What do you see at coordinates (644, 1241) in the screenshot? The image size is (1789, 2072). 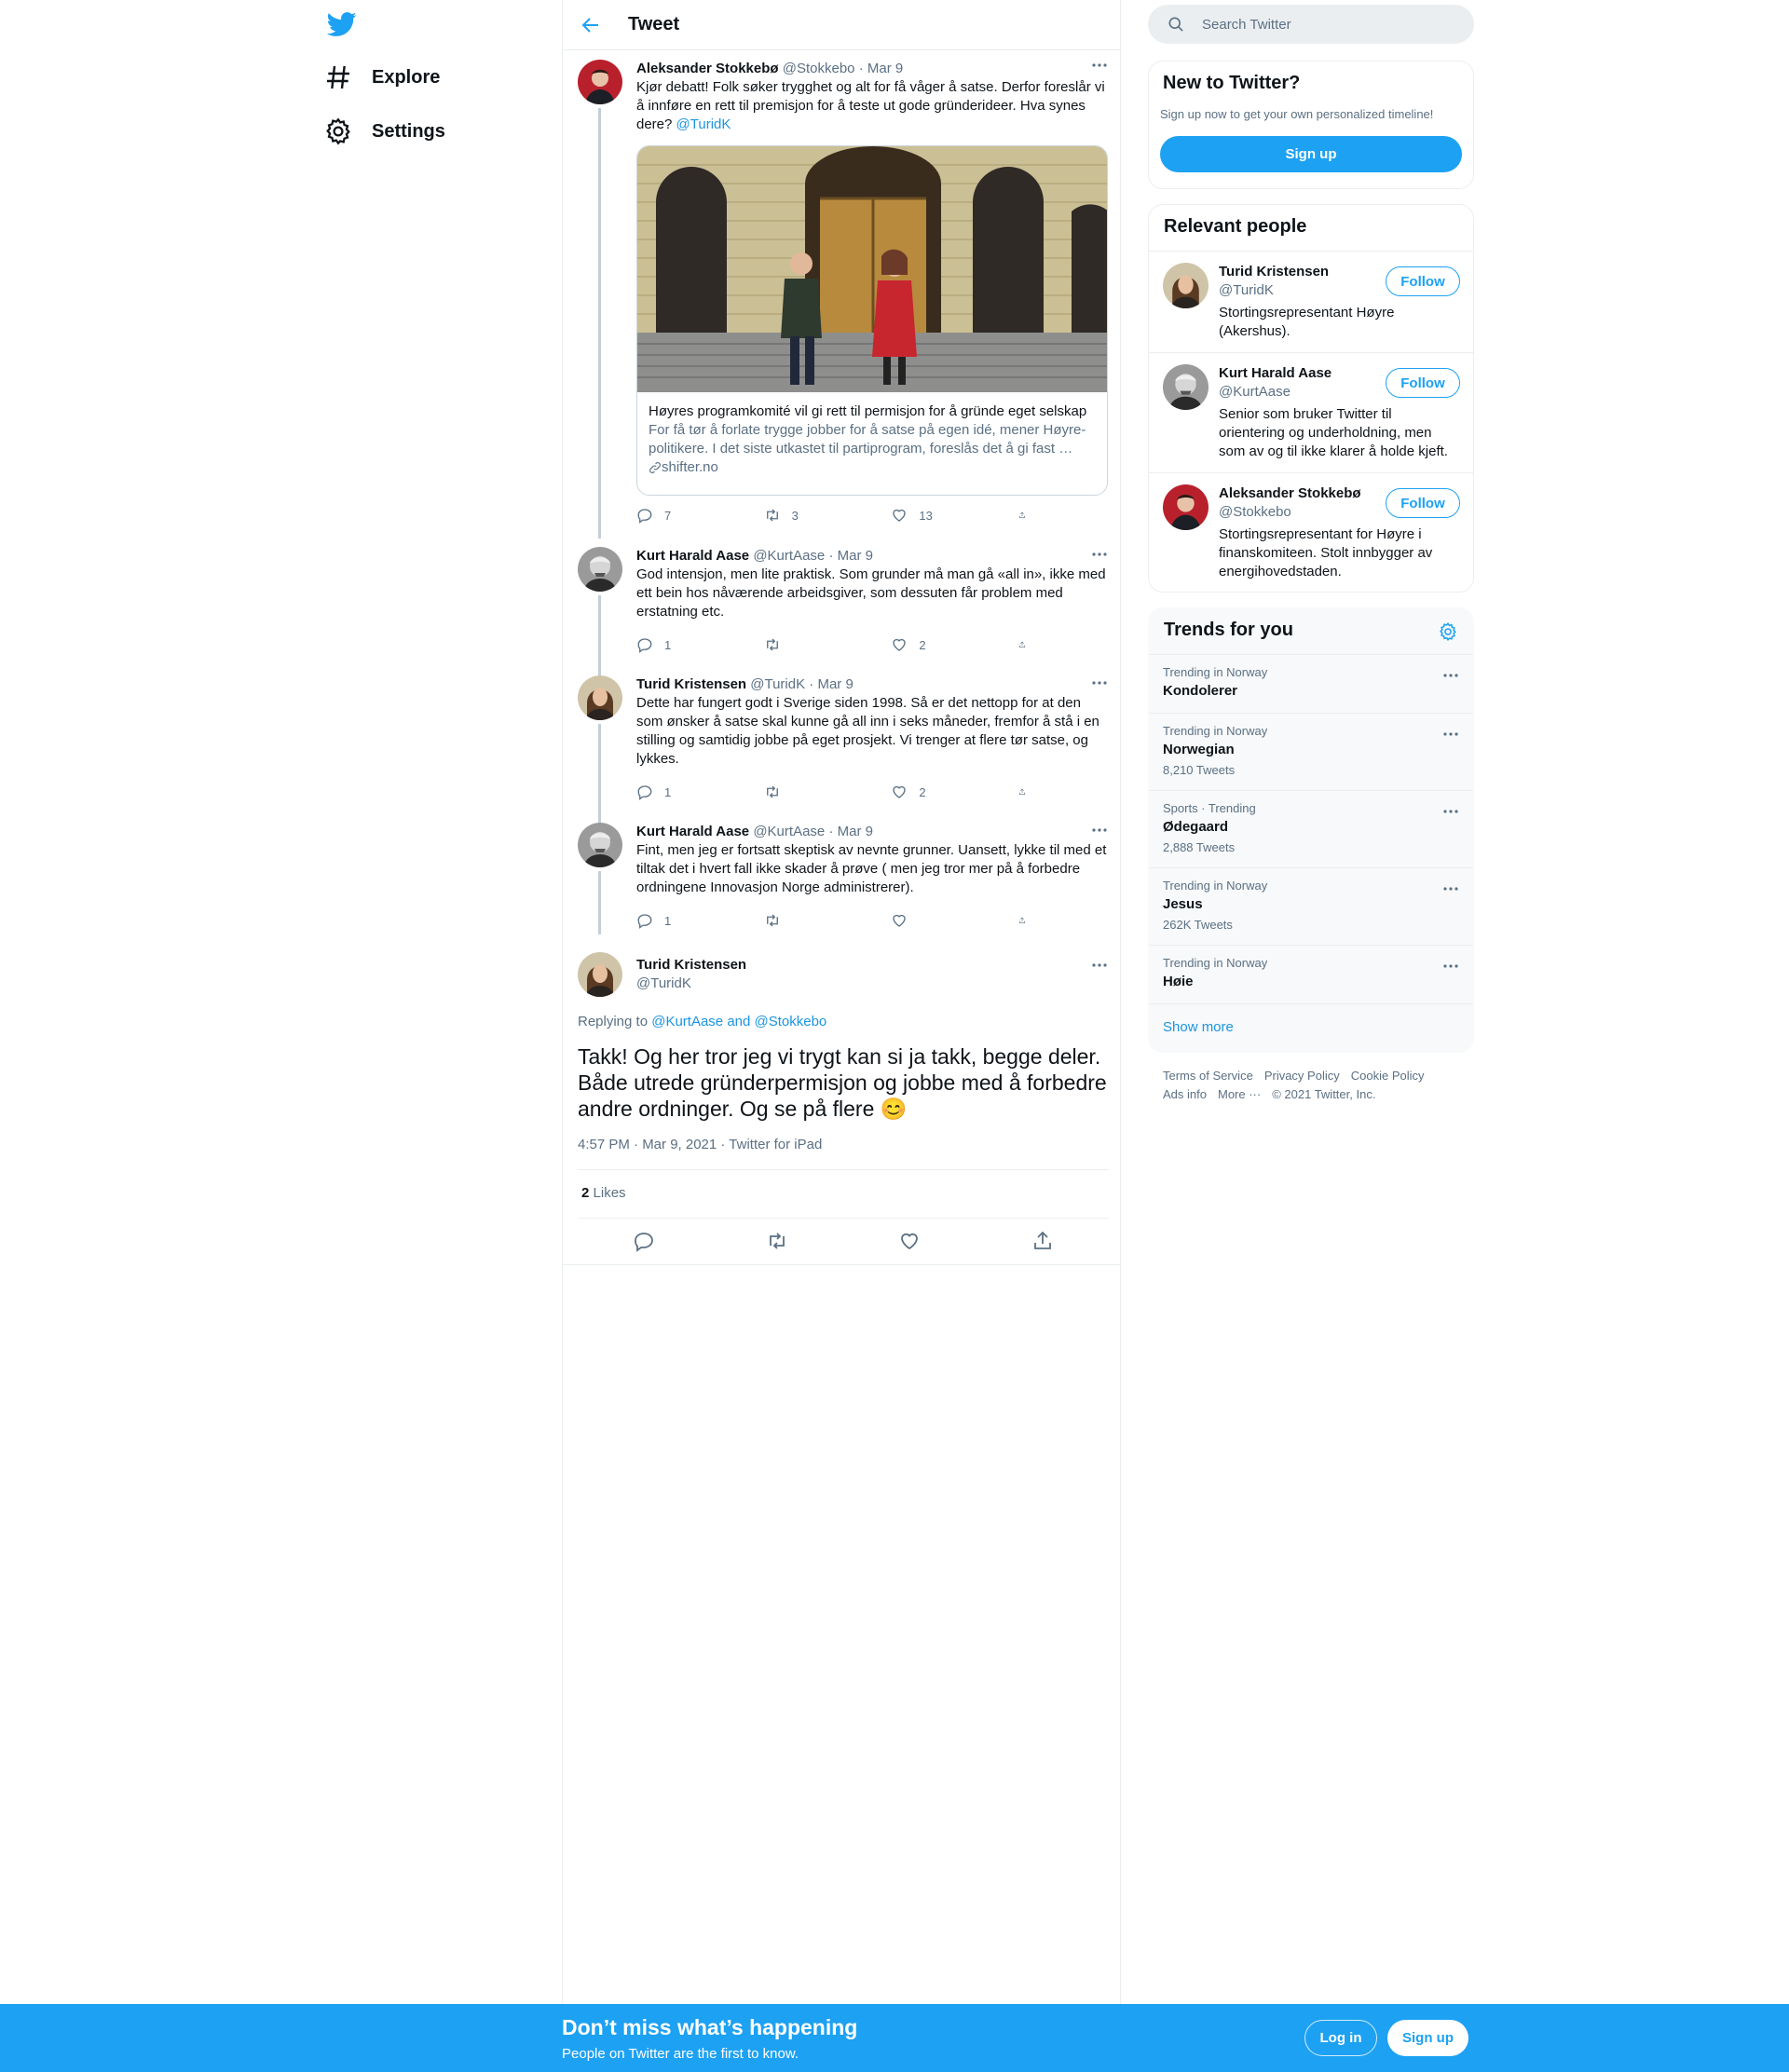 I see `reply-icon` at bounding box center [644, 1241].